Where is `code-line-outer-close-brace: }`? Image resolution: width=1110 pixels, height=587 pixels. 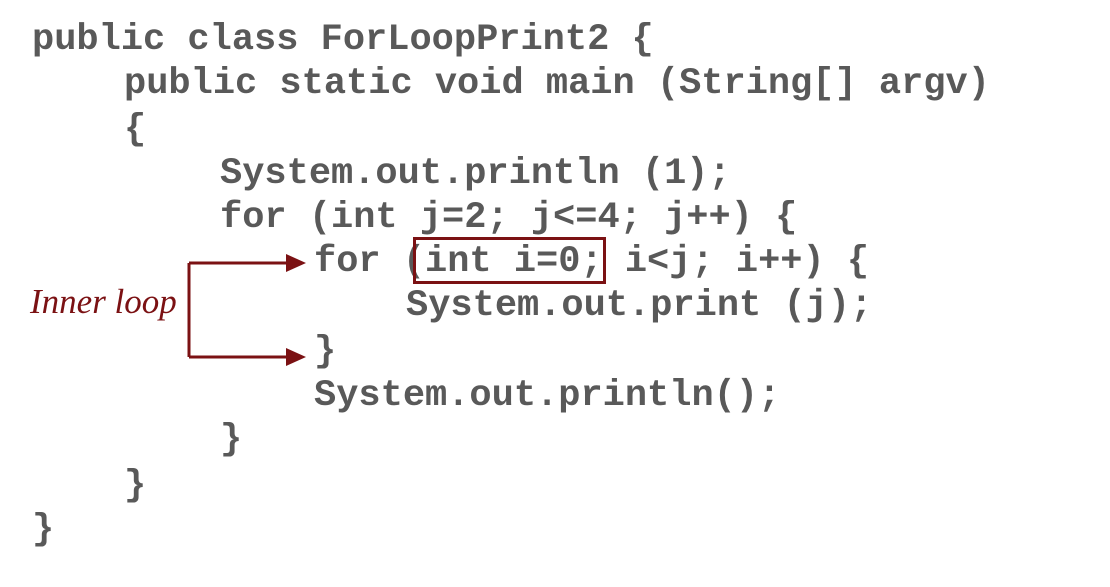
code-line-outer-close-brace: } is located at coordinates (231, 440).